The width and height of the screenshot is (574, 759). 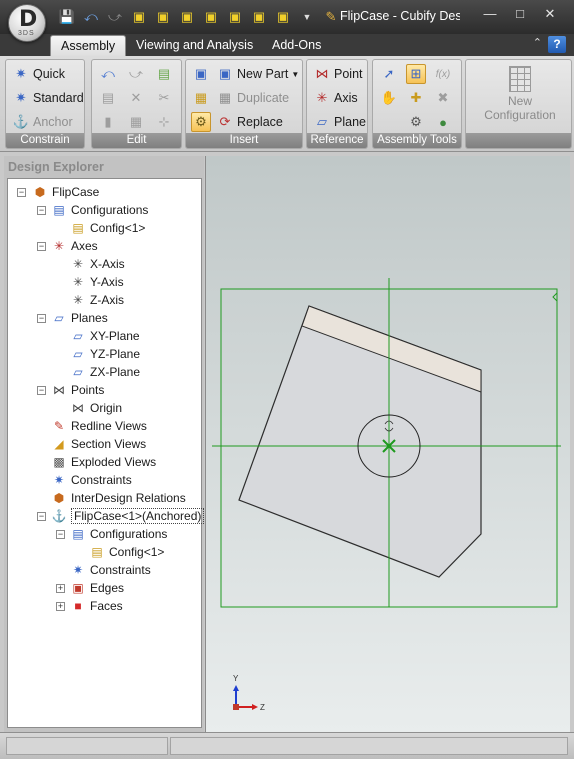 What do you see at coordinates (41, 516) in the screenshot?
I see `expander-flipcase-part: −` at bounding box center [41, 516].